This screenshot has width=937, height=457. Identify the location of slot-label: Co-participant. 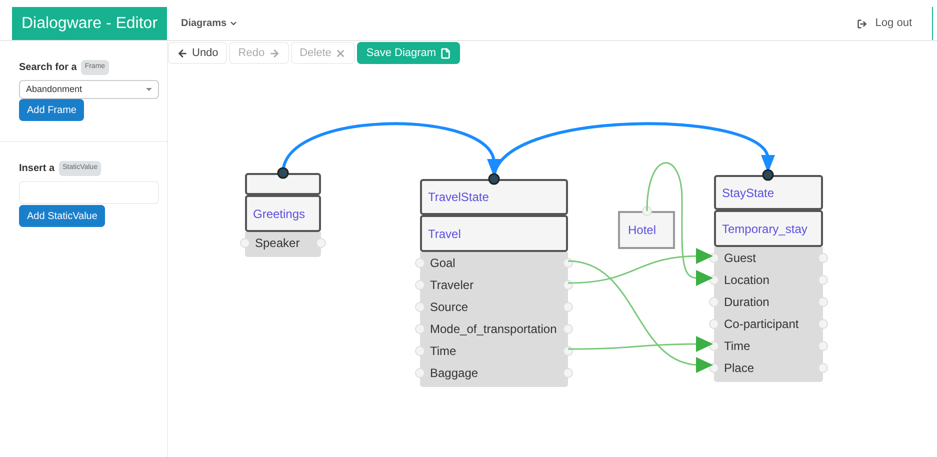
(761, 324).